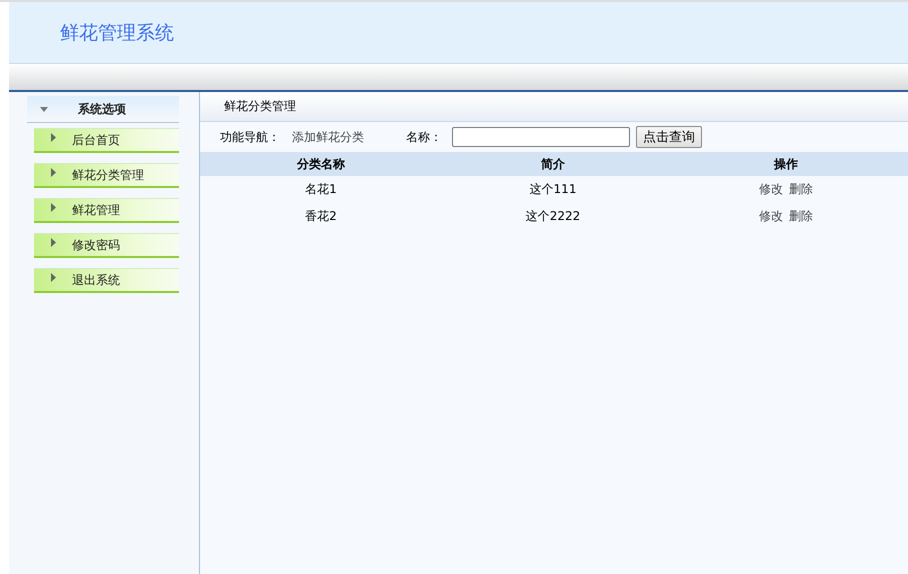  Describe the element at coordinates (786, 163) in the screenshot. I see `column-header: 操作` at that location.